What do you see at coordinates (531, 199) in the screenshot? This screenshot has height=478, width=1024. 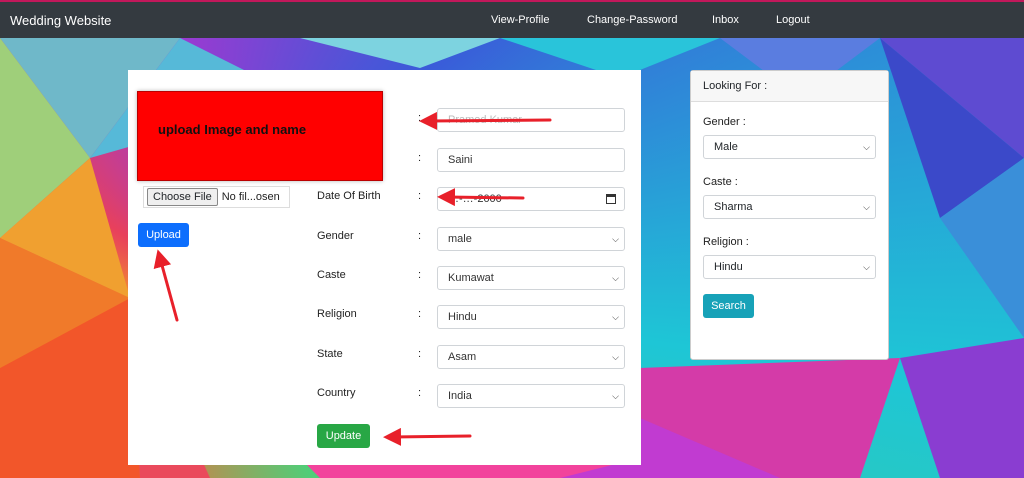 I see `dob-field: …-…-2000` at bounding box center [531, 199].